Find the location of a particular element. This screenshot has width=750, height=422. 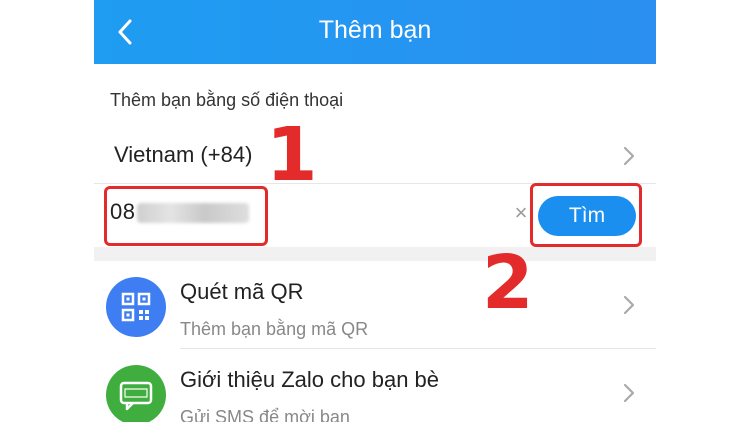

step-number-2: 2 is located at coordinates (508, 283).